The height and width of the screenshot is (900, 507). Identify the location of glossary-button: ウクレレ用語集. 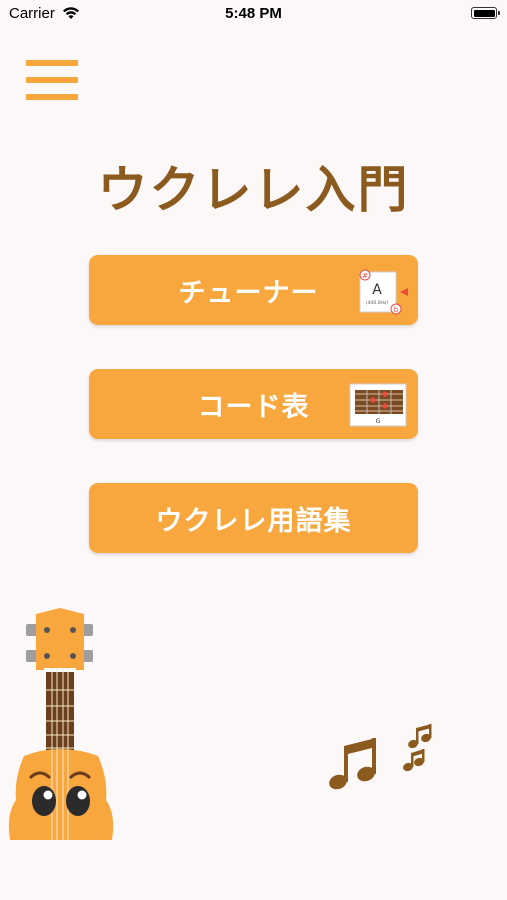
(253, 518).